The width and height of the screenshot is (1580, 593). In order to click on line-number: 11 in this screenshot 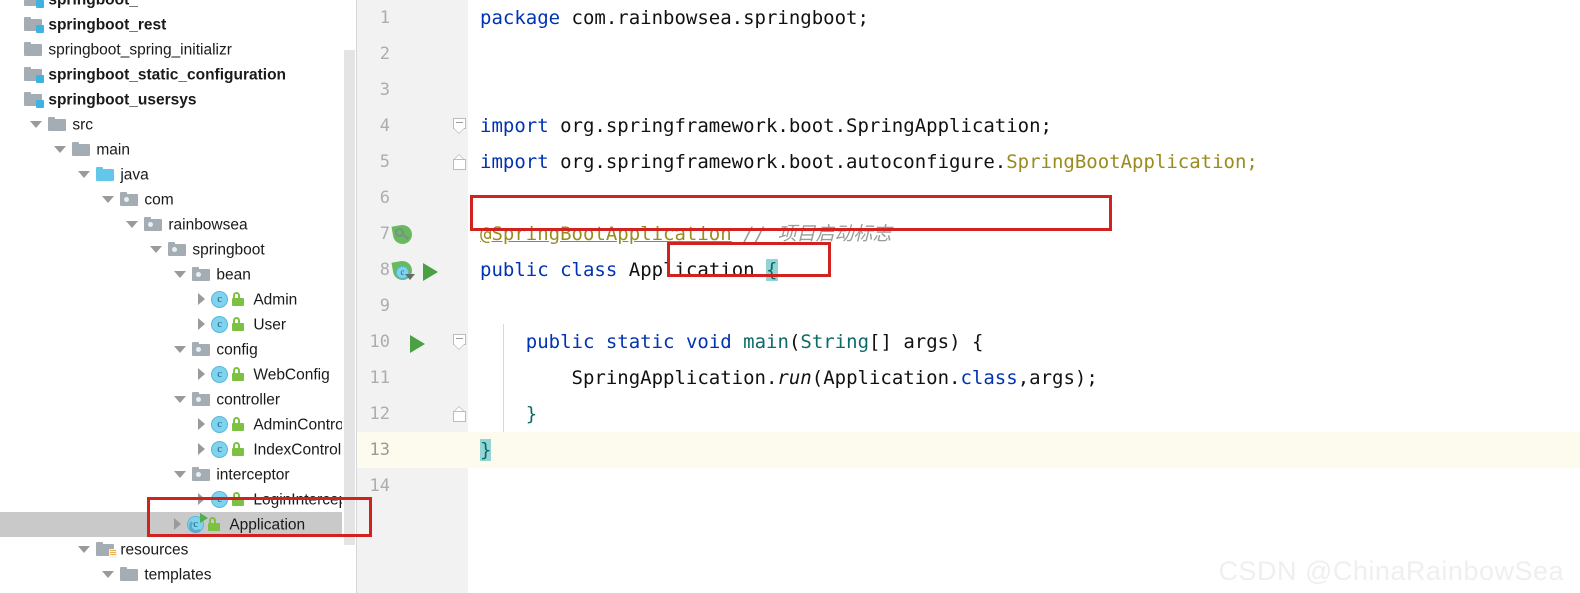, I will do `click(379, 378)`.